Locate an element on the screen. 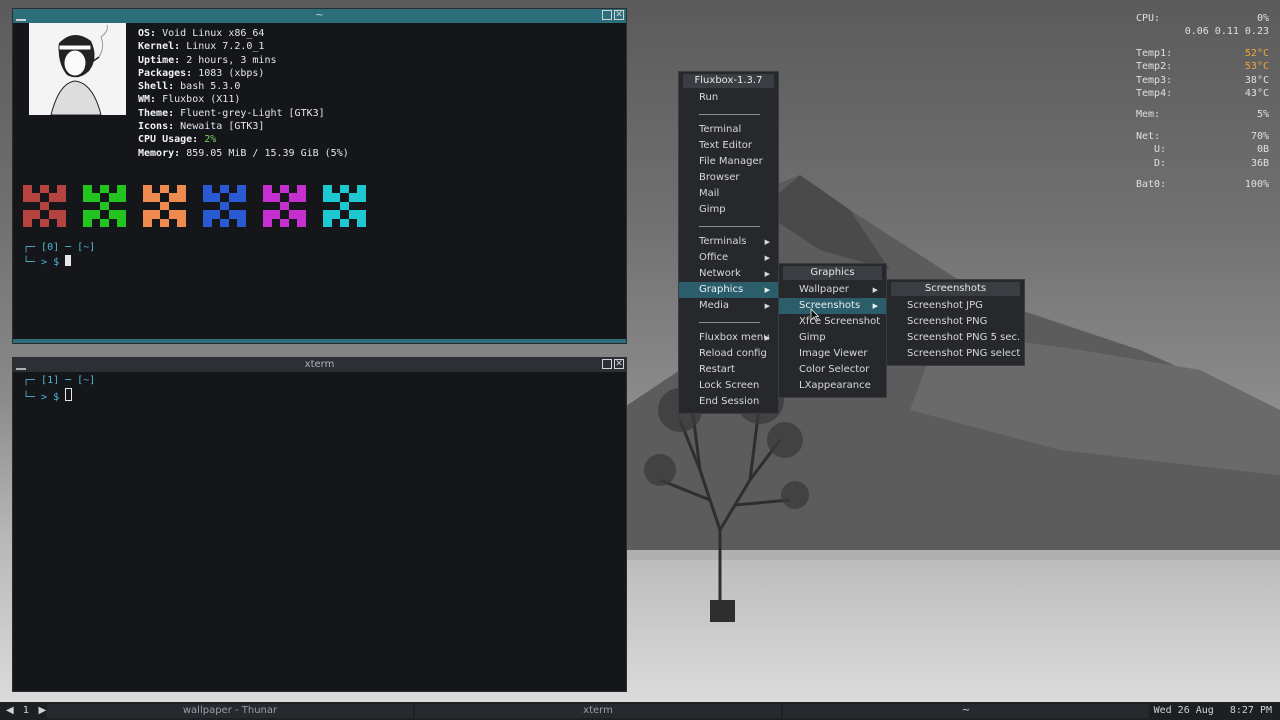  menu-item-screenshot-png-select: Screenshot PNG select is located at coordinates (955, 354).